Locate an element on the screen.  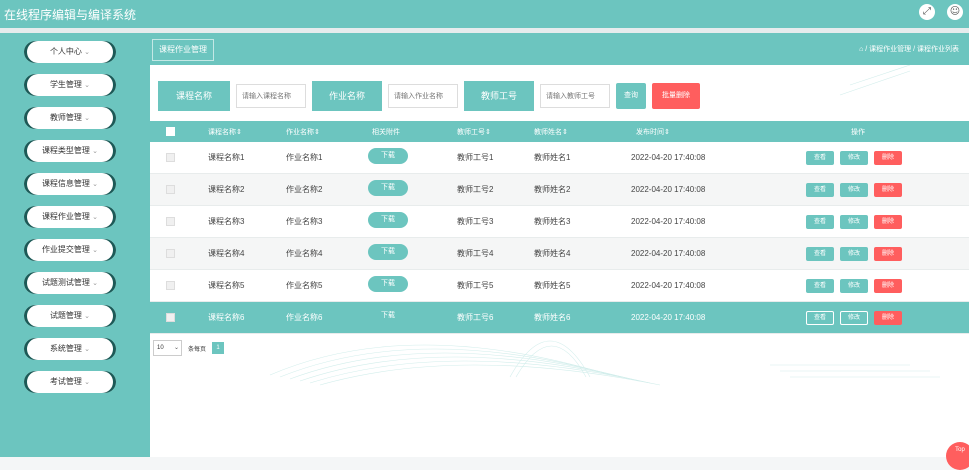
homework-name-input is located at coordinates (423, 96).